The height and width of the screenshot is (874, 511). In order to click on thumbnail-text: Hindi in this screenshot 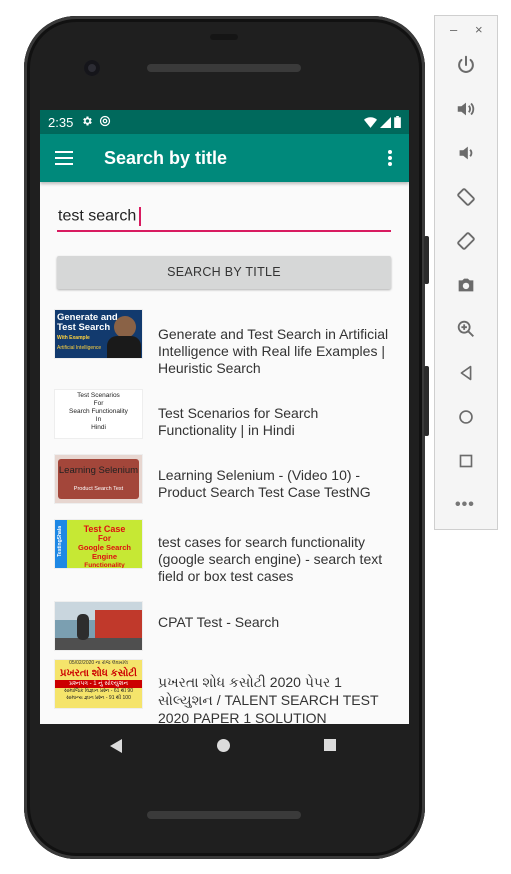, I will do `click(98, 427)`.